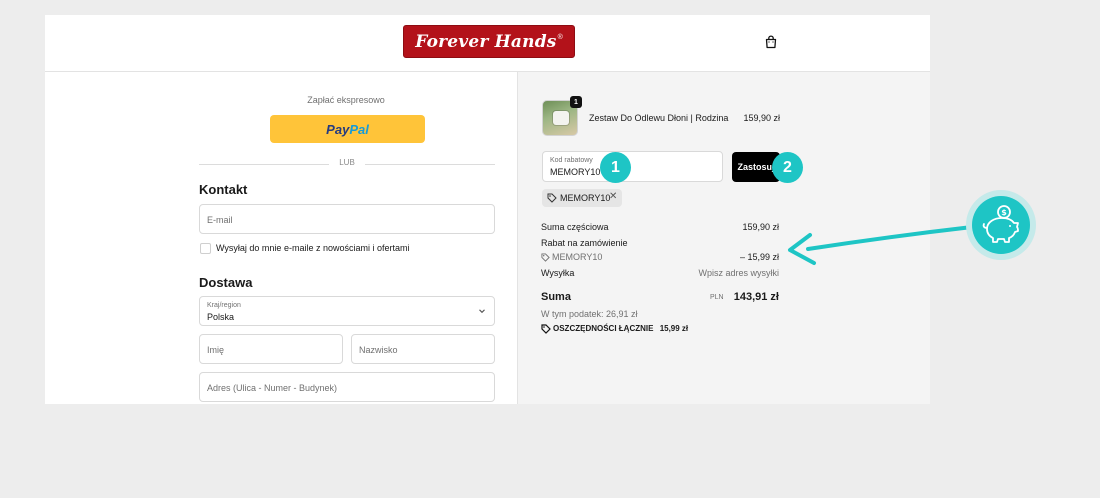 This screenshot has width=1100, height=498. I want to click on country-label: Kraj/region, so click(224, 305).